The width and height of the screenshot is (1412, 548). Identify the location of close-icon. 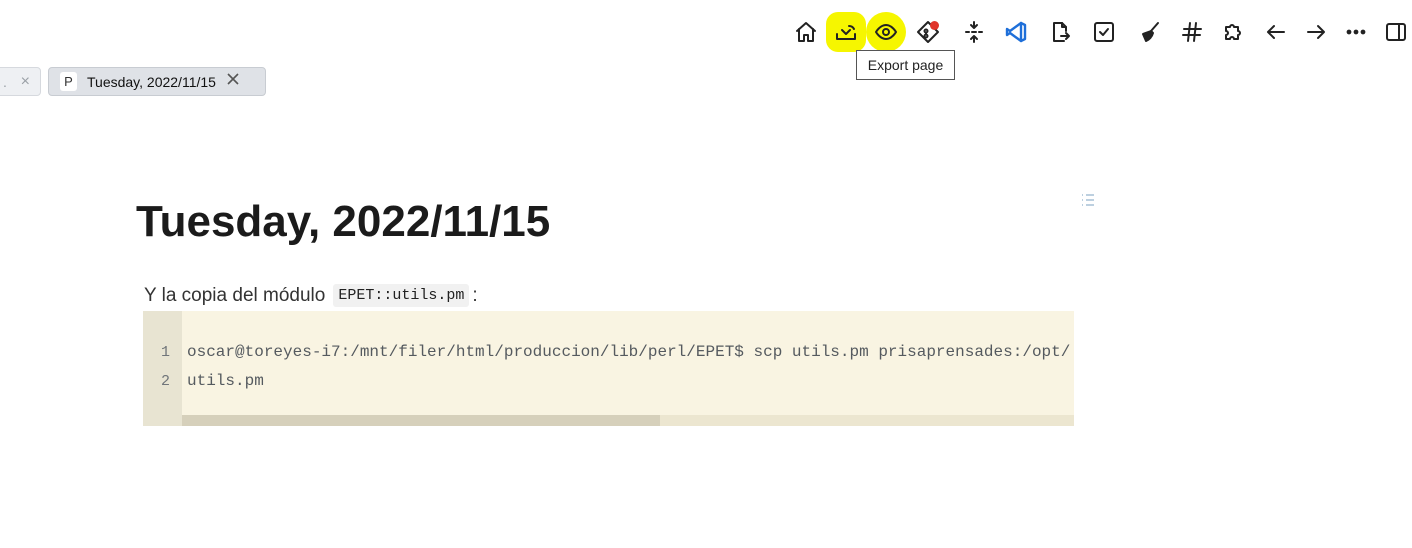
(233, 79).